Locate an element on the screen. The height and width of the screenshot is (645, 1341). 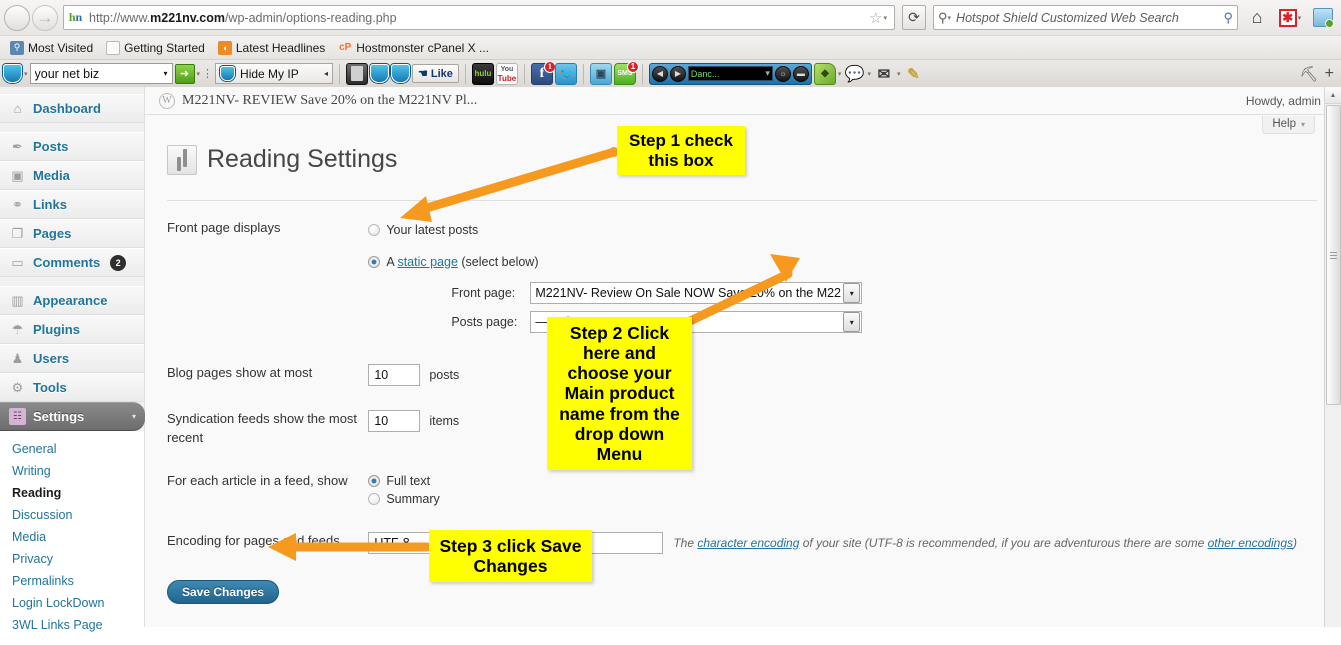
mobile-device-icon is located at coordinates (357, 73).